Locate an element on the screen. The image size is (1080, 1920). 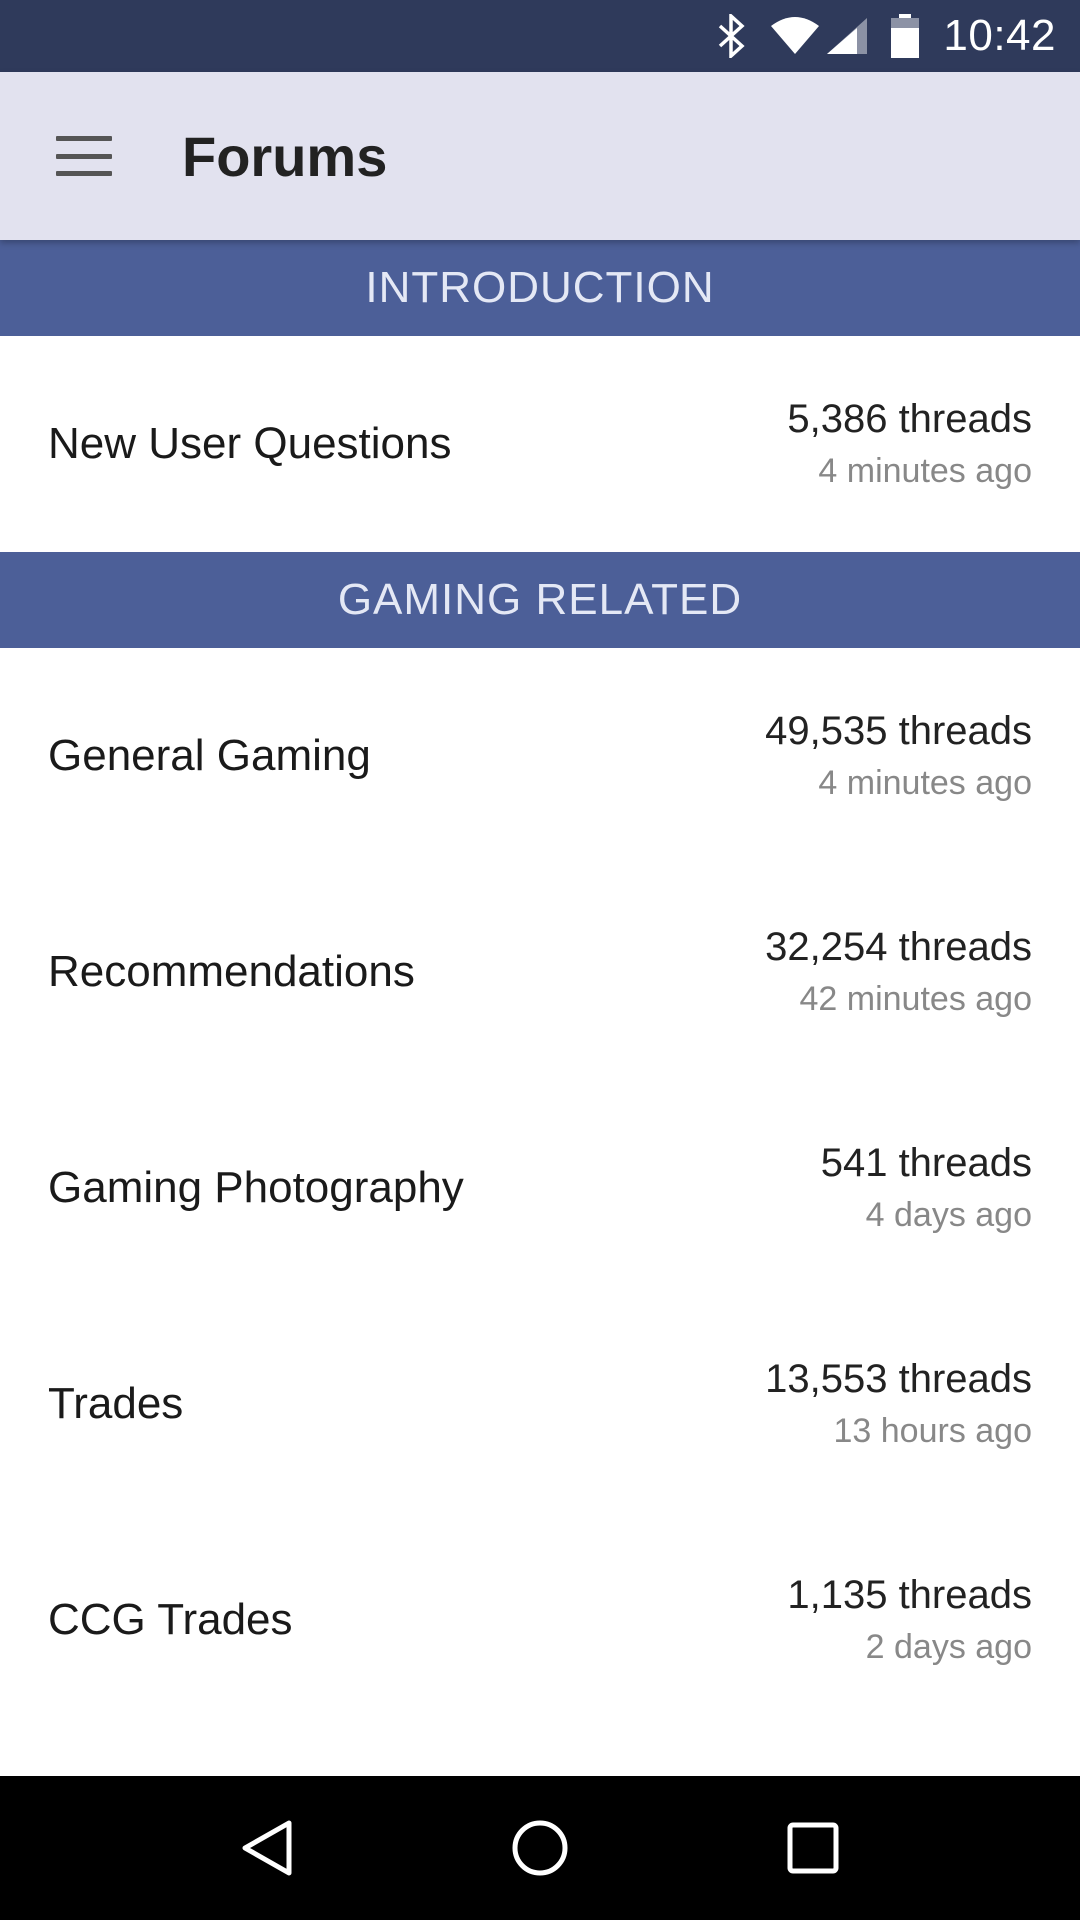
forum-meta: 5,386 threads 4 minutes ago is located at coordinates (909, 444).